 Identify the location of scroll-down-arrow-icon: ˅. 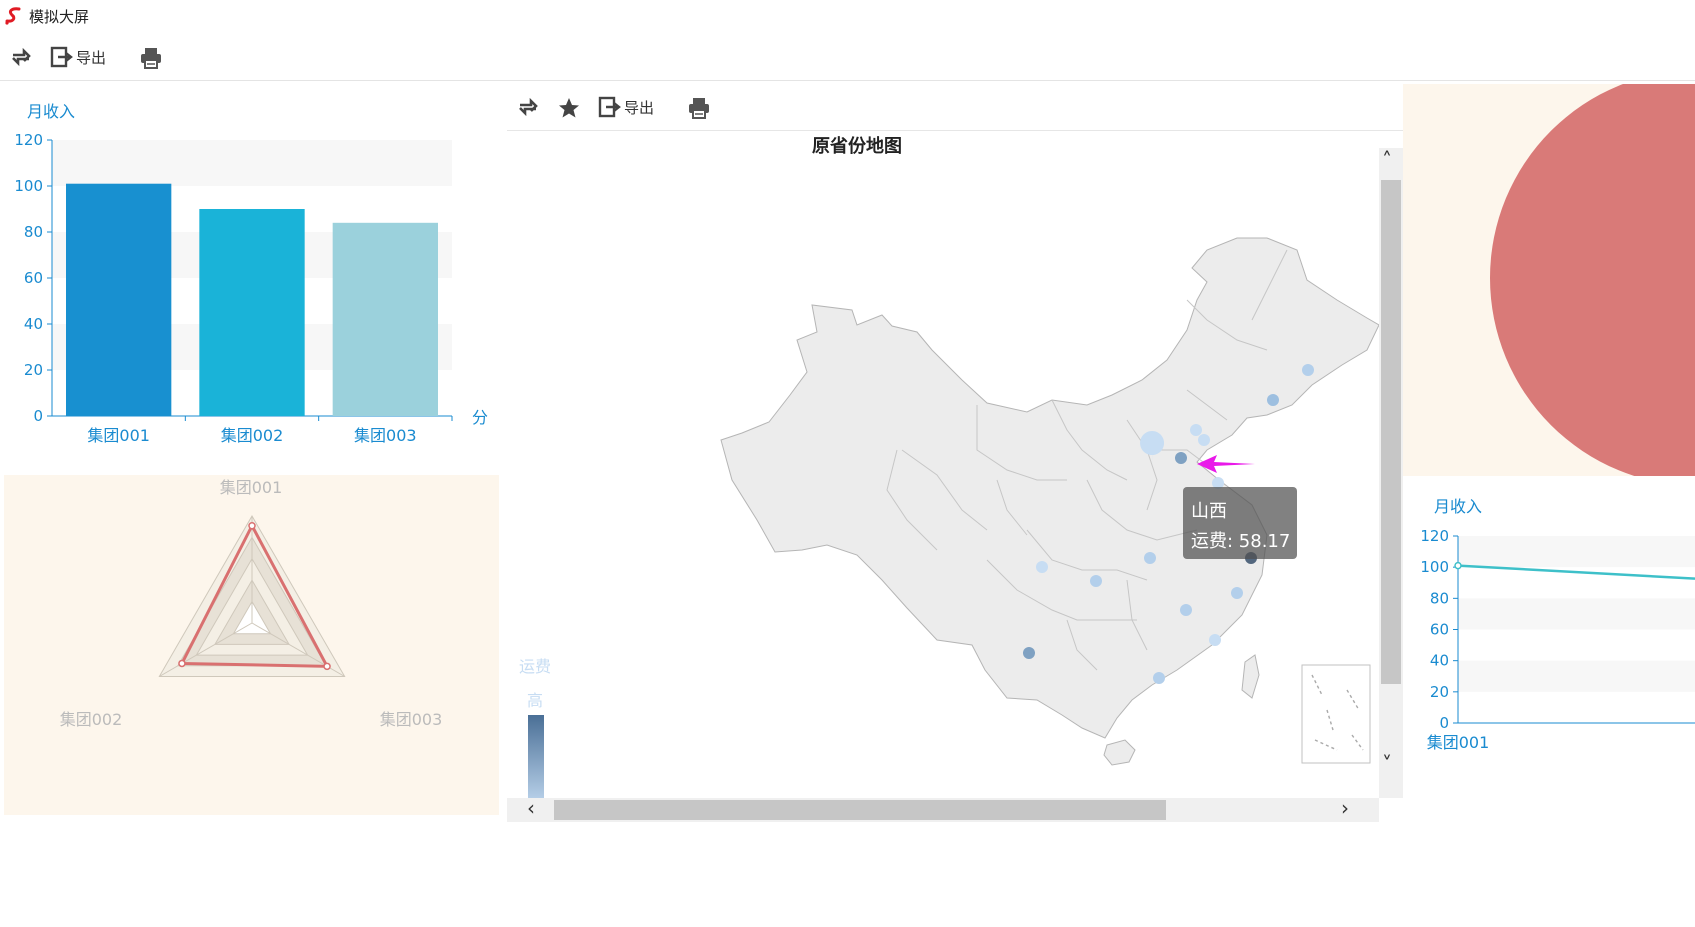
(1387, 764).